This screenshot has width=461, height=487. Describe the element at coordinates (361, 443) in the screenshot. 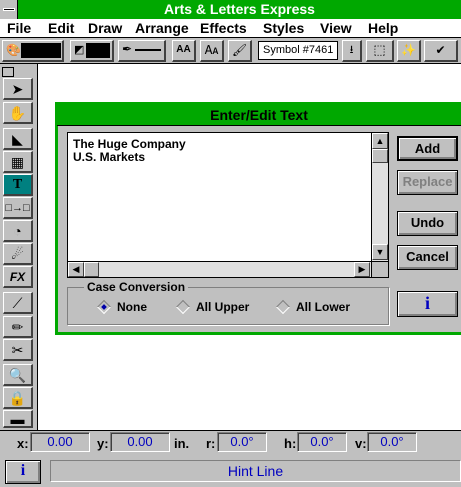

I see `v-label: v:` at that location.